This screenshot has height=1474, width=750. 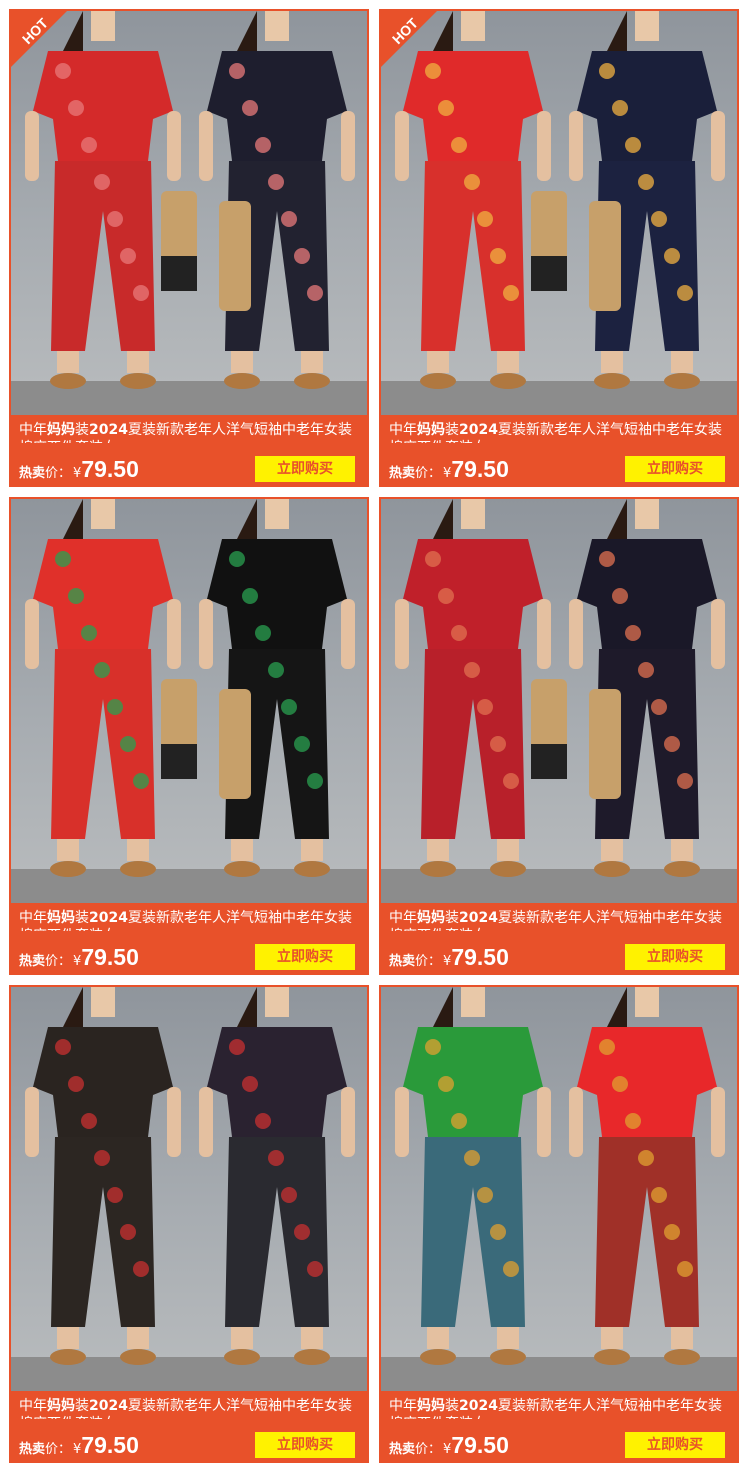 What do you see at coordinates (68, 362) in the screenshot?
I see `model-left-ankle-left` at bounding box center [68, 362].